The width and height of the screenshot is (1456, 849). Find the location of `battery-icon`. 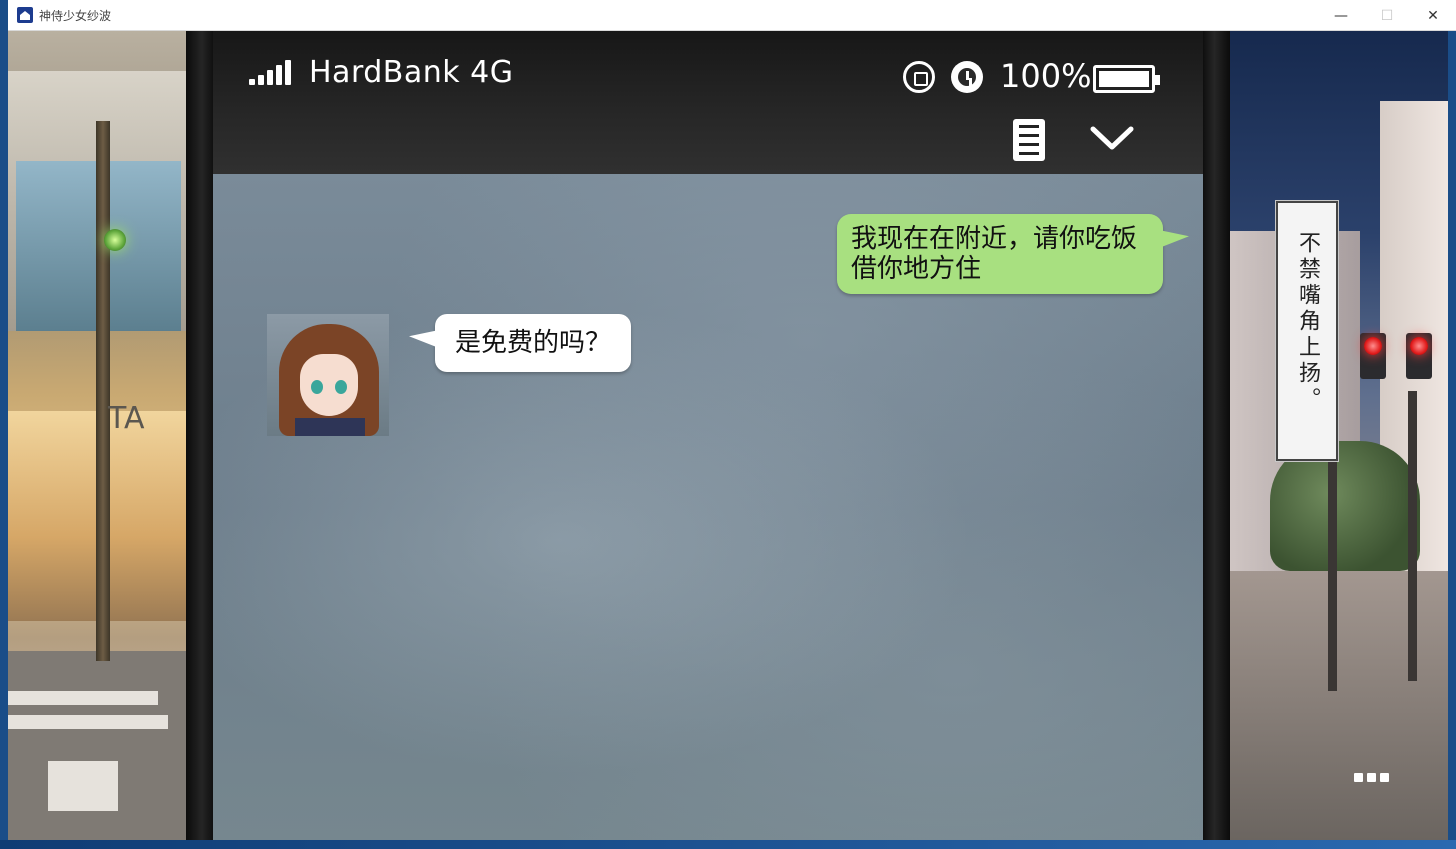

battery-icon is located at coordinates (1126, 79).